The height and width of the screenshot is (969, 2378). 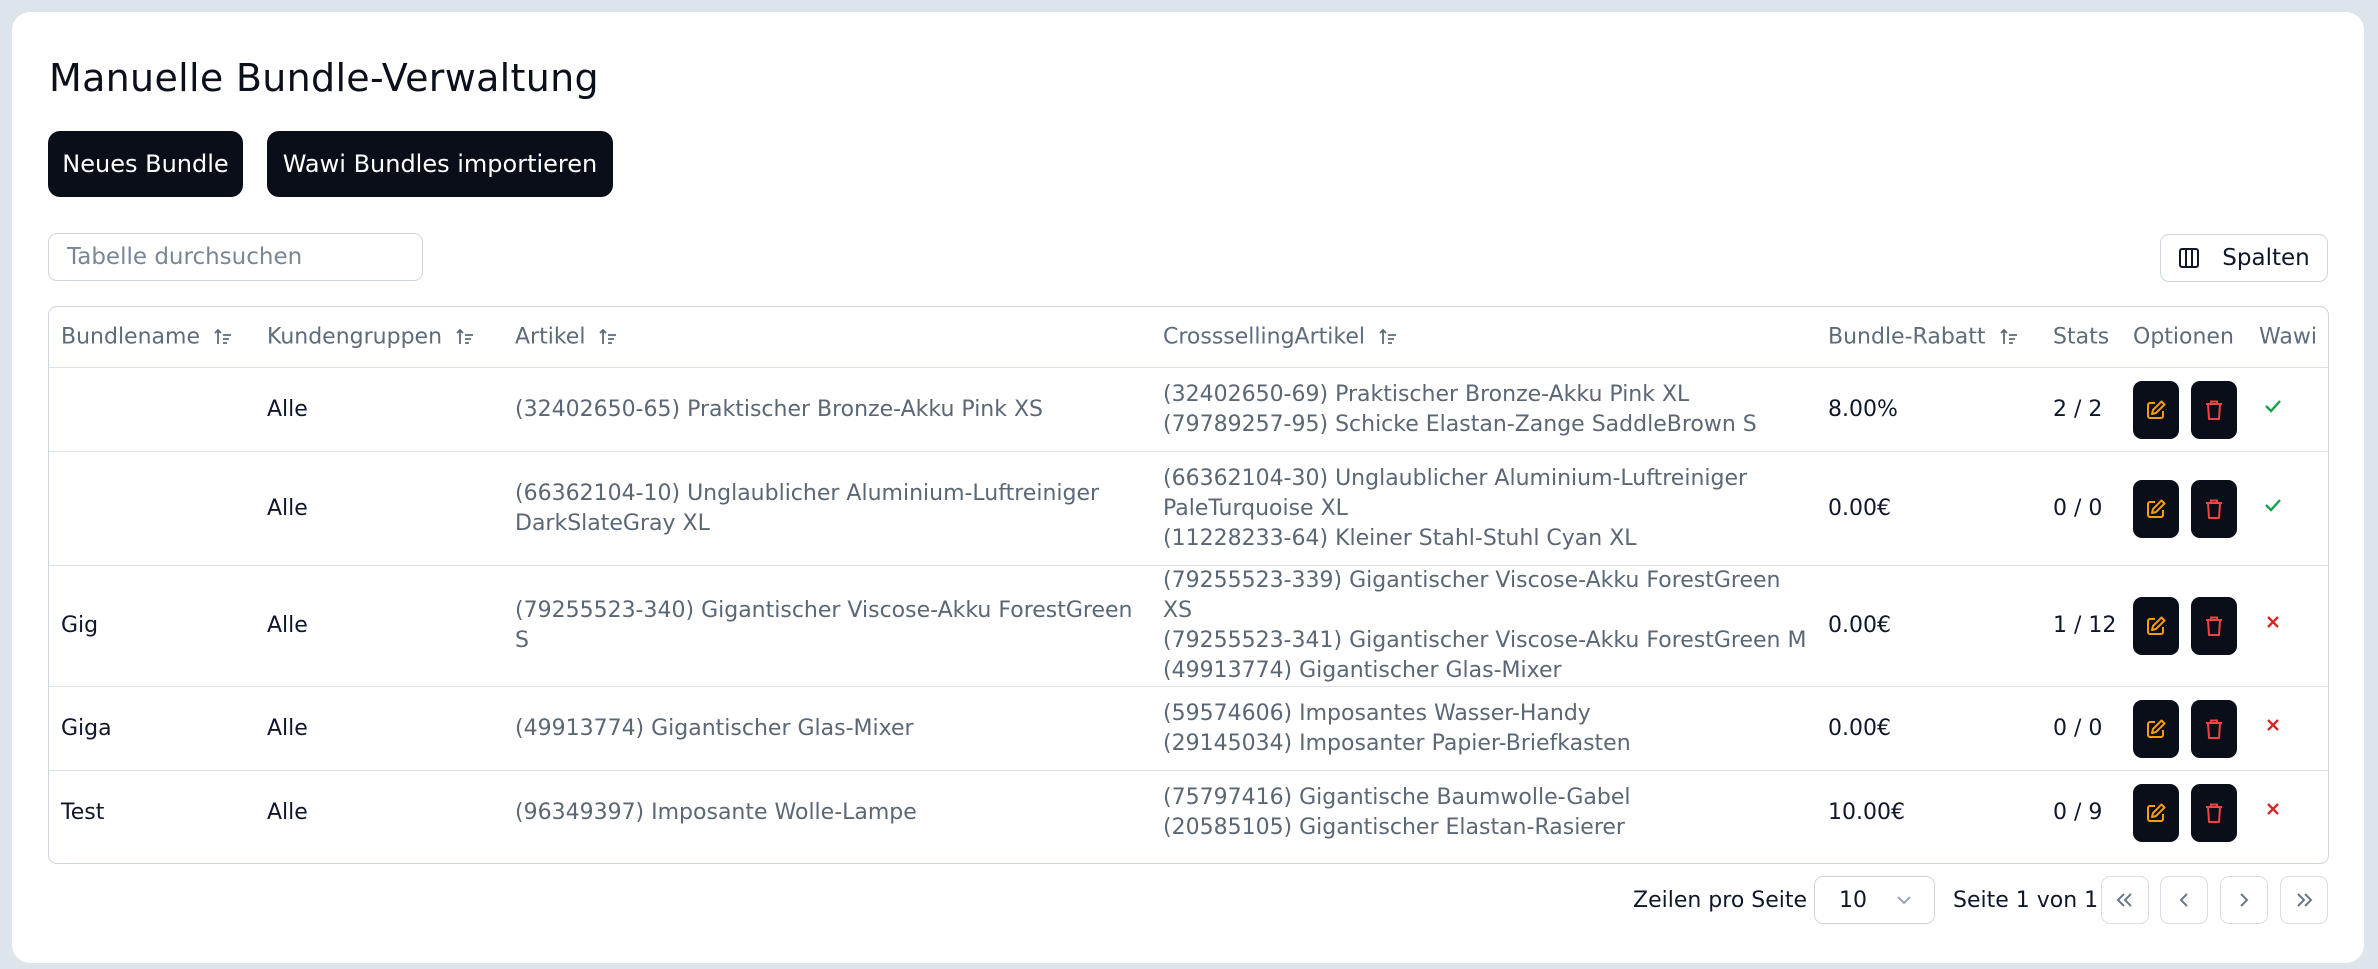 I want to click on cell-bundlename: Gig, so click(x=152, y=626).